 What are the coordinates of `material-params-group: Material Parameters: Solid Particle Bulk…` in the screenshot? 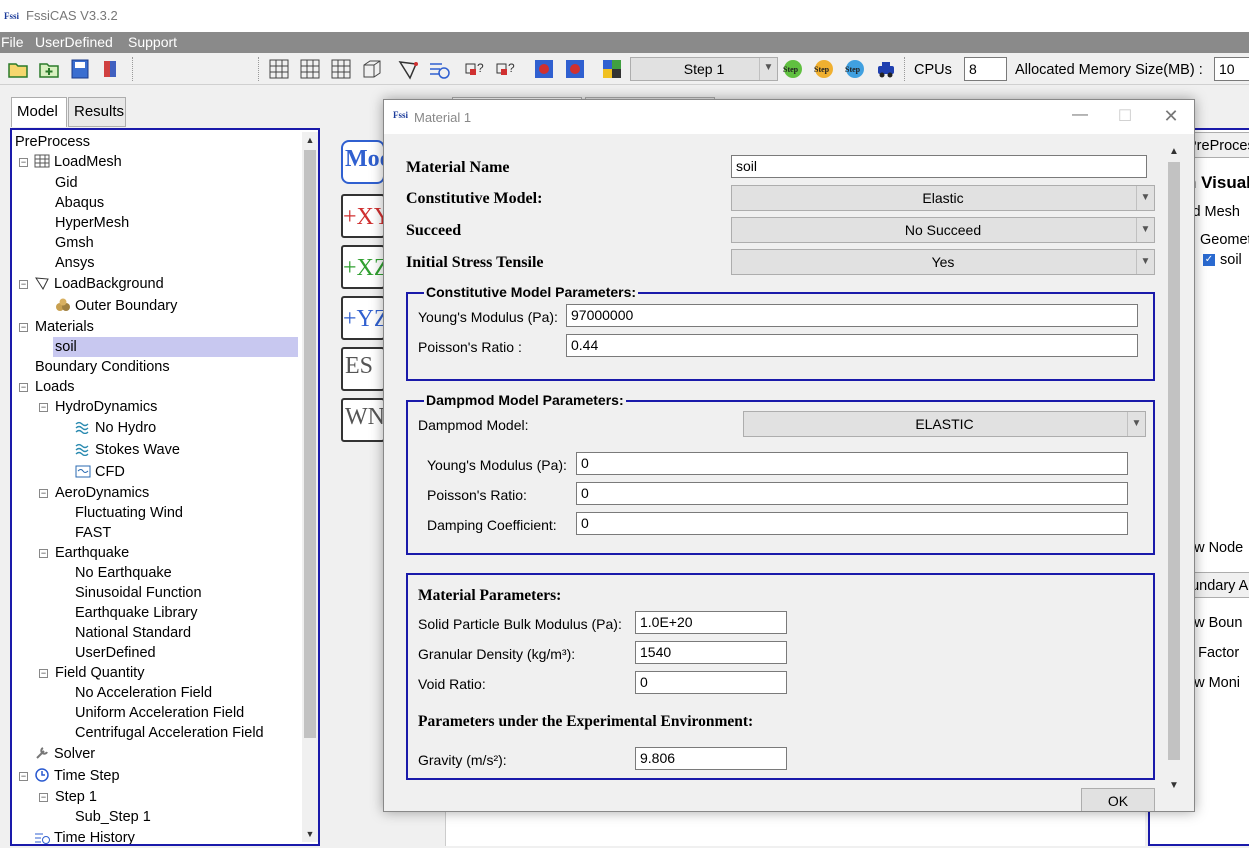 It's located at (780, 676).